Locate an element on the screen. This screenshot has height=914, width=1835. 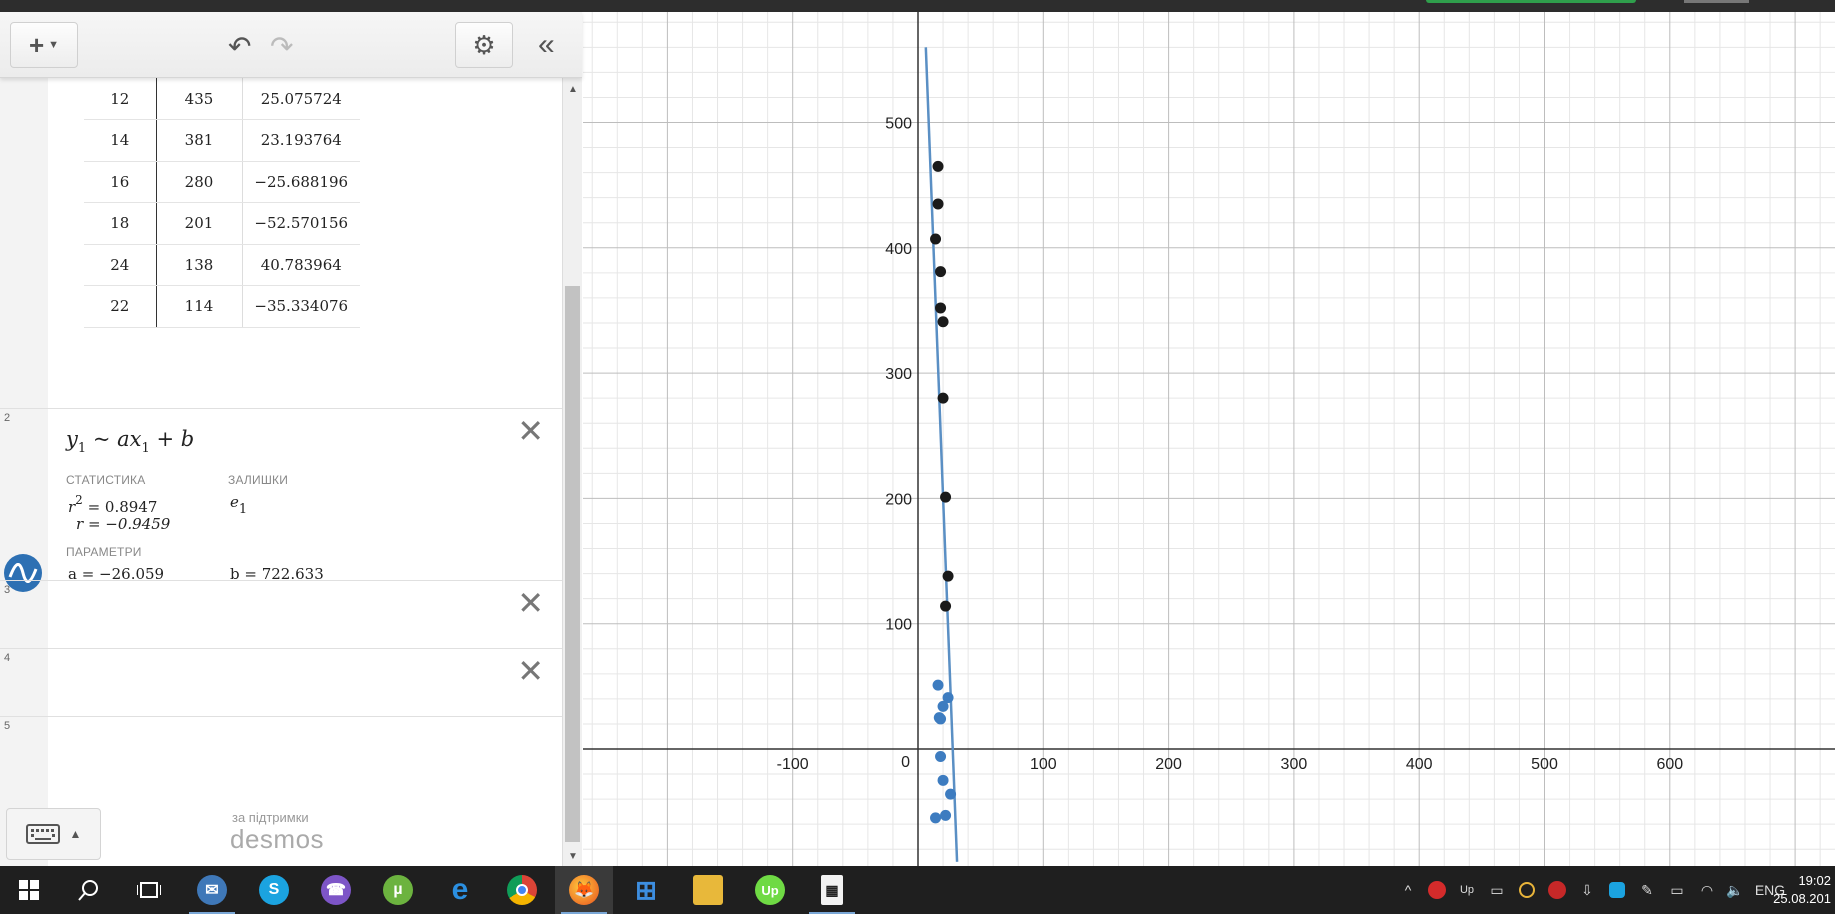
gear-icon: ⚙ is located at coordinates (484, 44).